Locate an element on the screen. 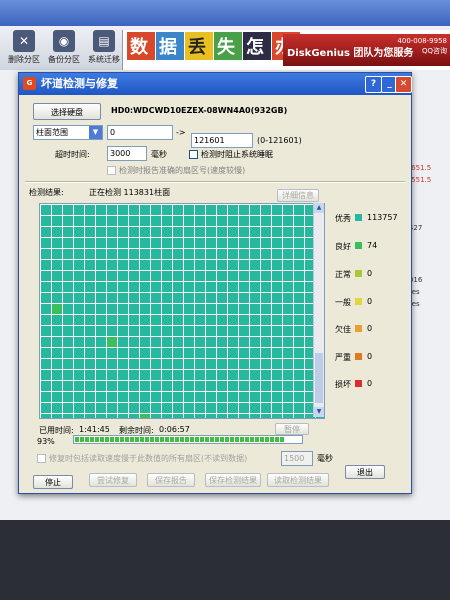  sector-map-scrollbar: ▲ ▼ is located at coordinates (318, 310).